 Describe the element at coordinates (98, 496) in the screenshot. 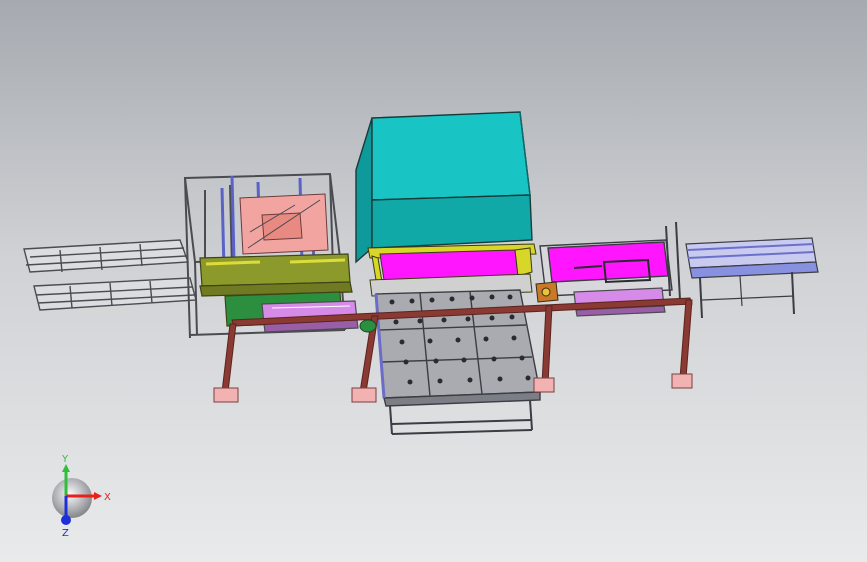

I see `x-axis-head` at that location.